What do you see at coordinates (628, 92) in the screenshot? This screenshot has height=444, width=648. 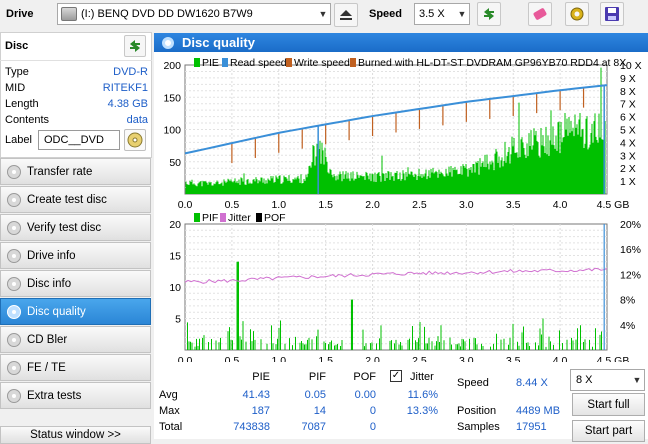 I see `y2-tick-label: 8 X` at bounding box center [628, 92].